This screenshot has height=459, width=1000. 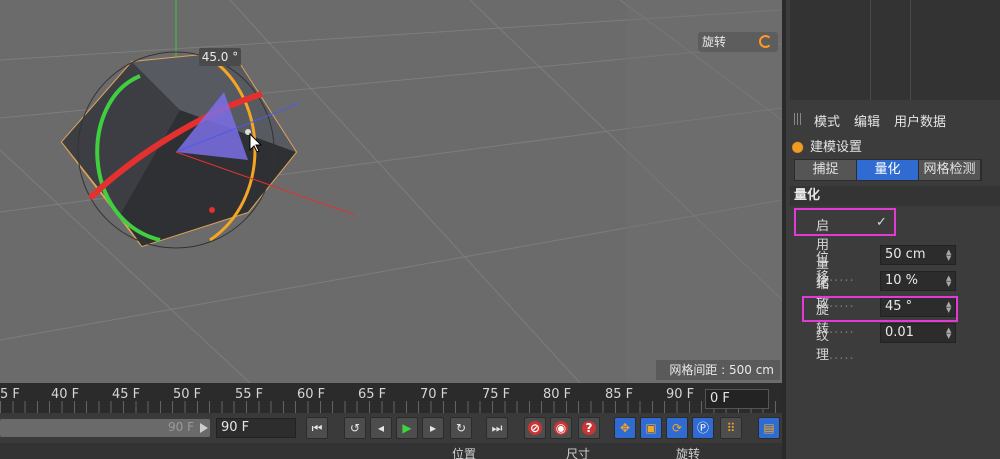 What do you see at coordinates (220, 57) in the screenshot?
I see `angle-readout: 45.0 °` at bounding box center [220, 57].